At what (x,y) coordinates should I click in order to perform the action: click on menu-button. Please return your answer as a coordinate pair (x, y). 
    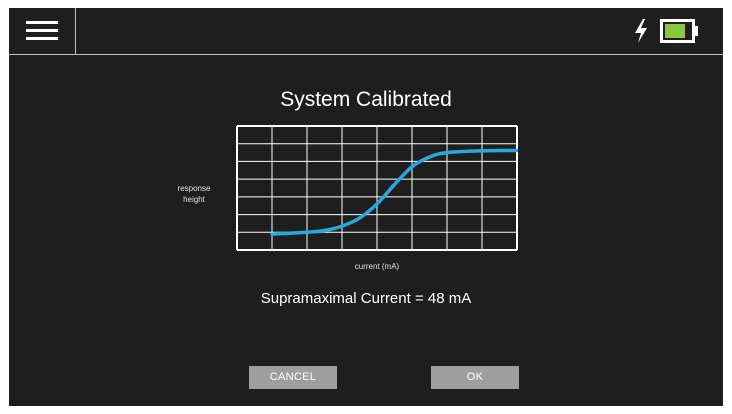
    Looking at the image, I should click on (42, 31).